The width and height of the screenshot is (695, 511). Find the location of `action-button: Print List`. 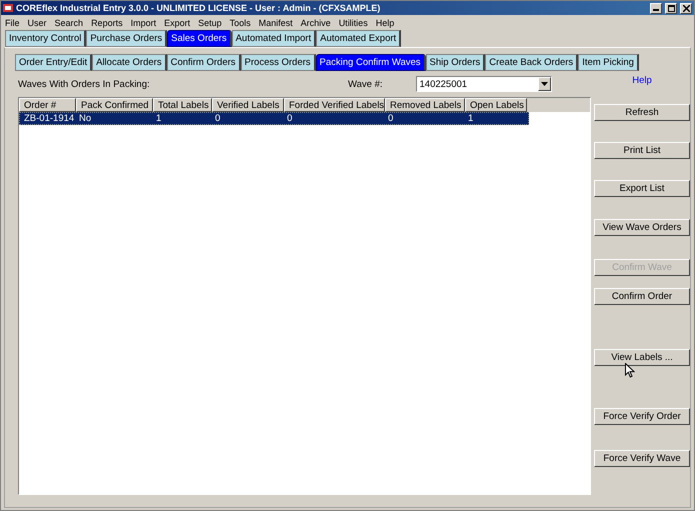

action-button: Print List is located at coordinates (642, 150).